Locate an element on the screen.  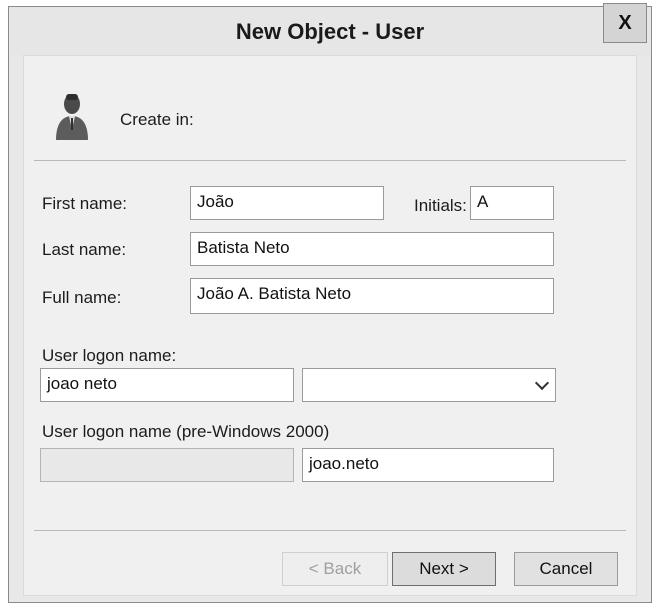
initials-label: Initials: is located at coordinates (440, 205).